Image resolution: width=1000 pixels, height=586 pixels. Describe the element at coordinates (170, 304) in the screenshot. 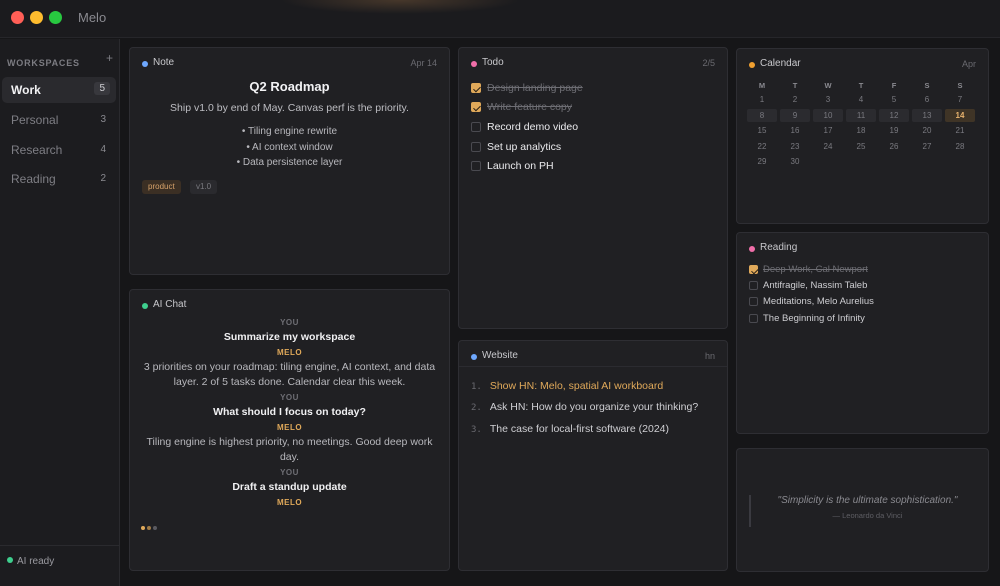

I see `panel-title: AI Chat` at that location.